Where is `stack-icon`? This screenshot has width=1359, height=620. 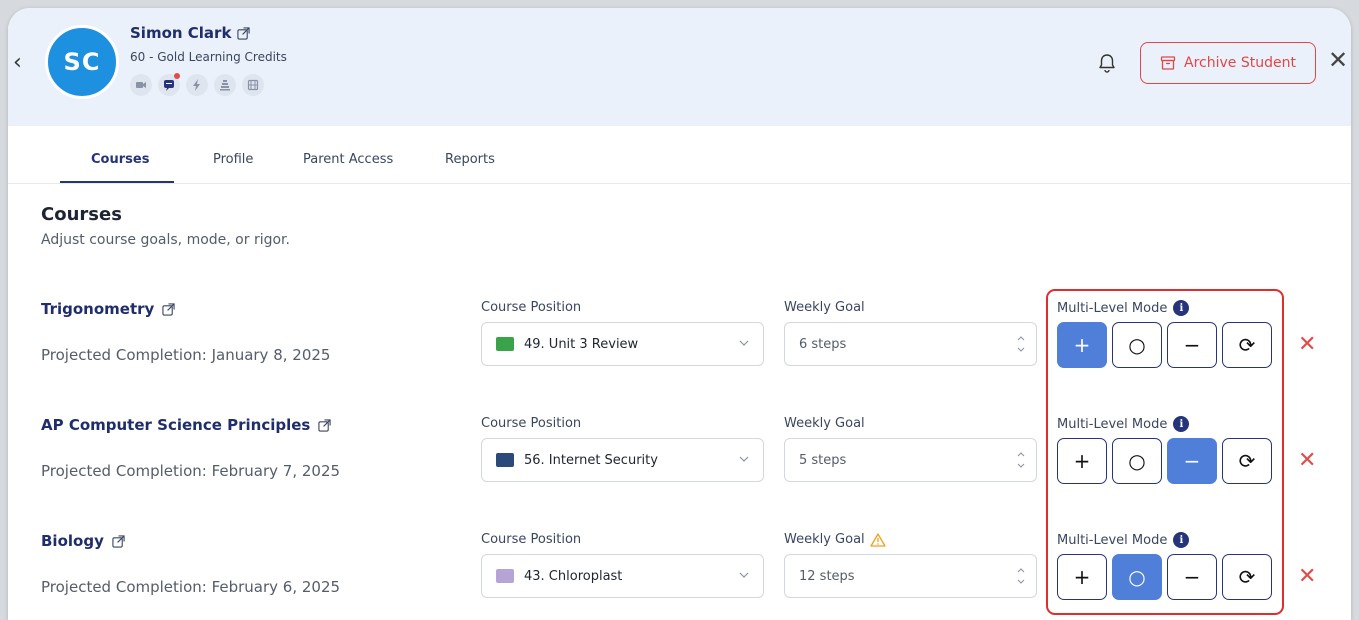 stack-icon is located at coordinates (225, 85).